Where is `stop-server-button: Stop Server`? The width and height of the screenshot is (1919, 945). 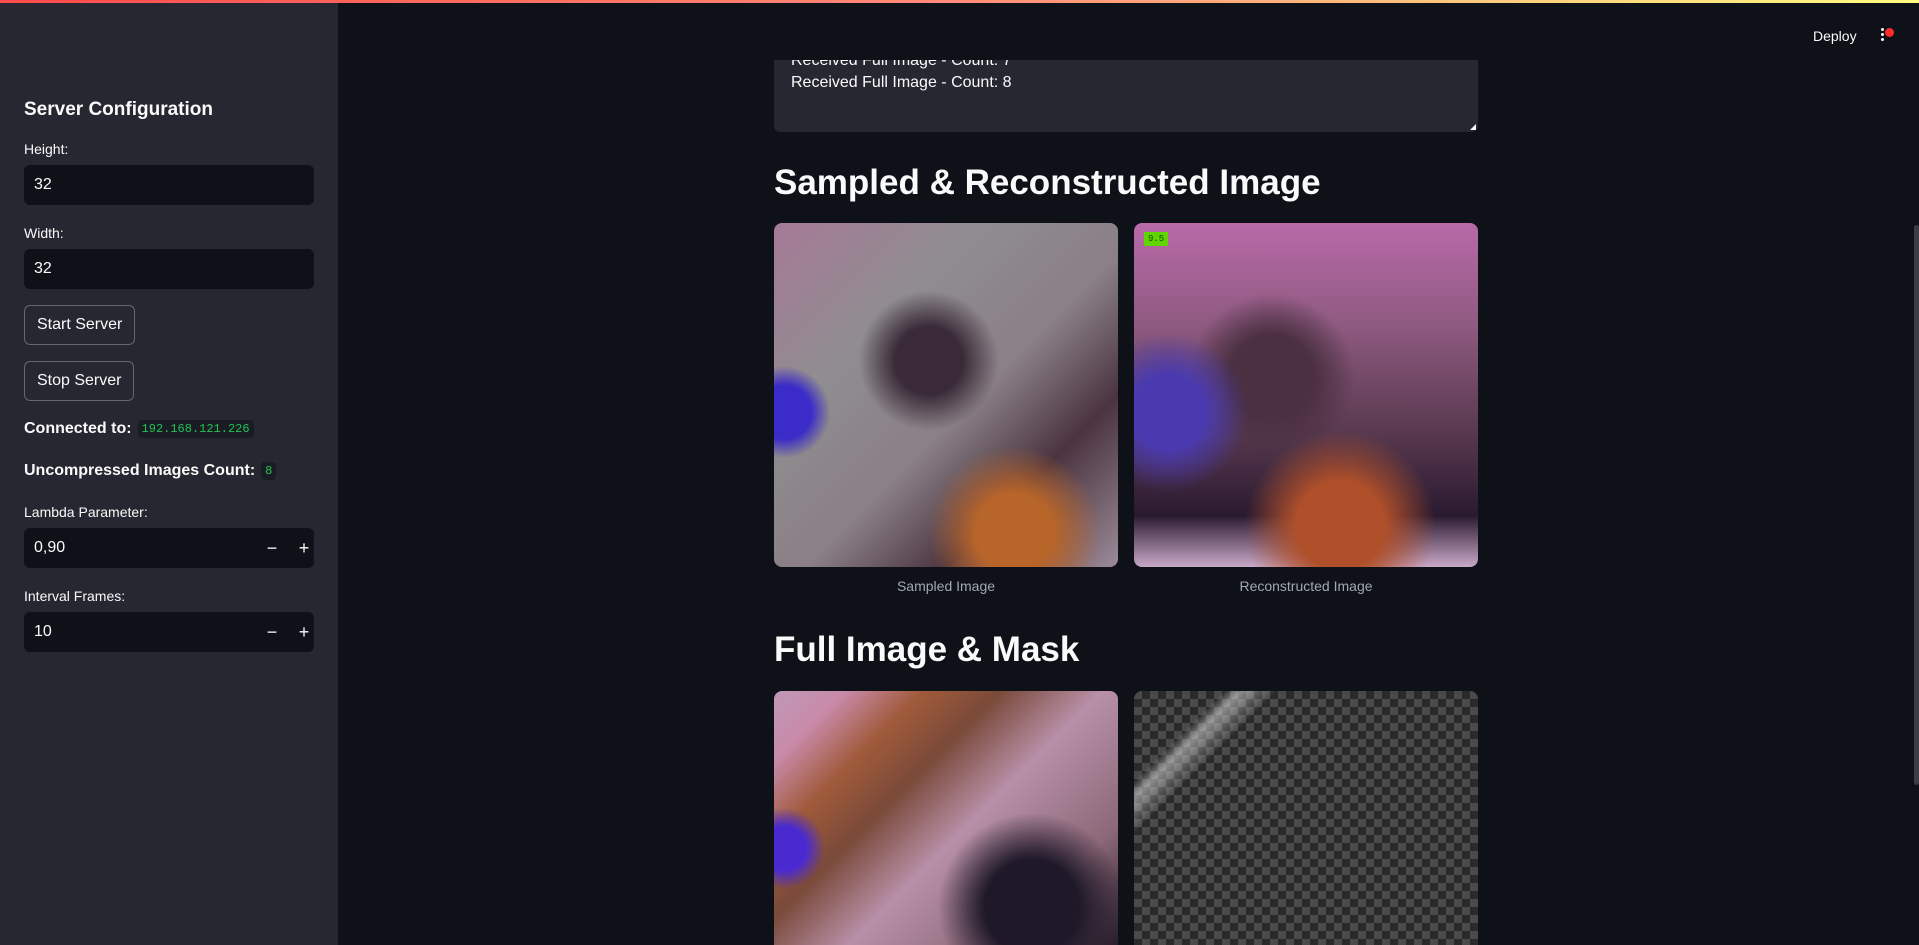
stop-server-button: Stop Server is located at coordinates (79, 381).